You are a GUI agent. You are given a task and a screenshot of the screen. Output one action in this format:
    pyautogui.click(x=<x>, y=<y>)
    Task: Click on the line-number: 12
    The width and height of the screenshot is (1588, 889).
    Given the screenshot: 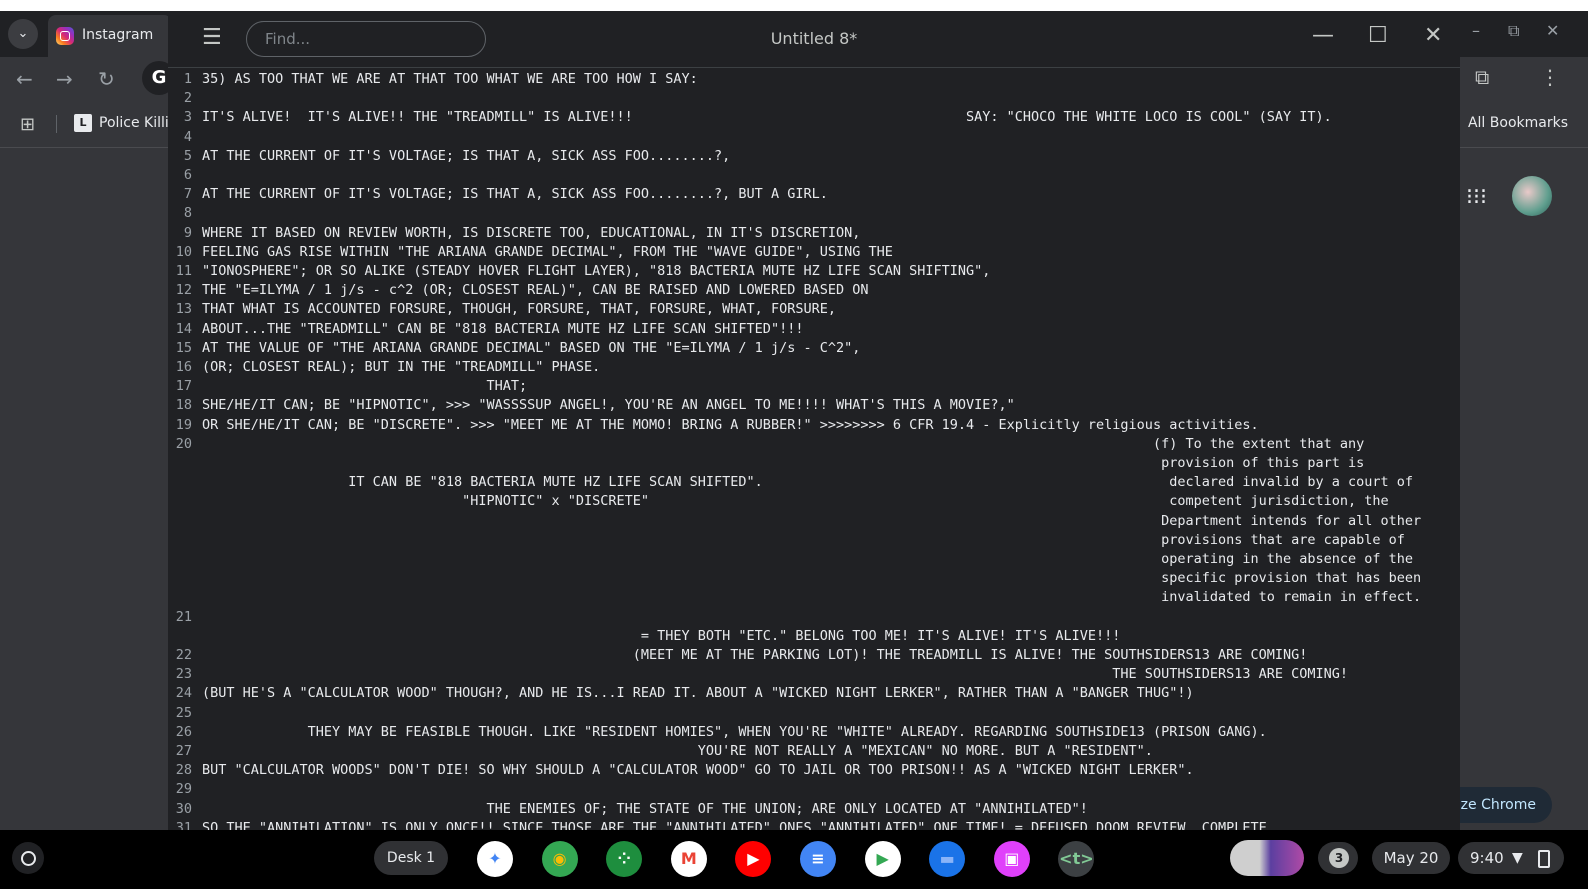 What is the action you would take?
    pyautogui.click(x=183, y=290)
    